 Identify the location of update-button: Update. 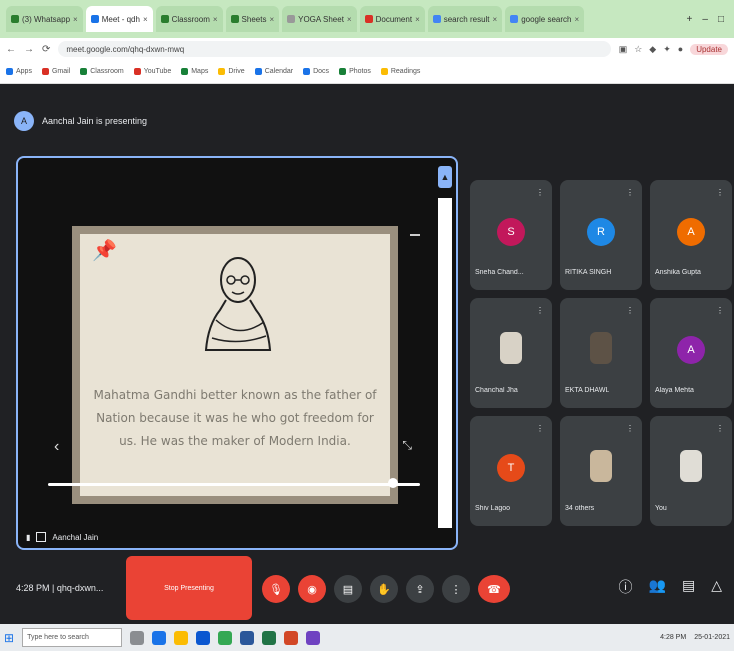
(709, 49).